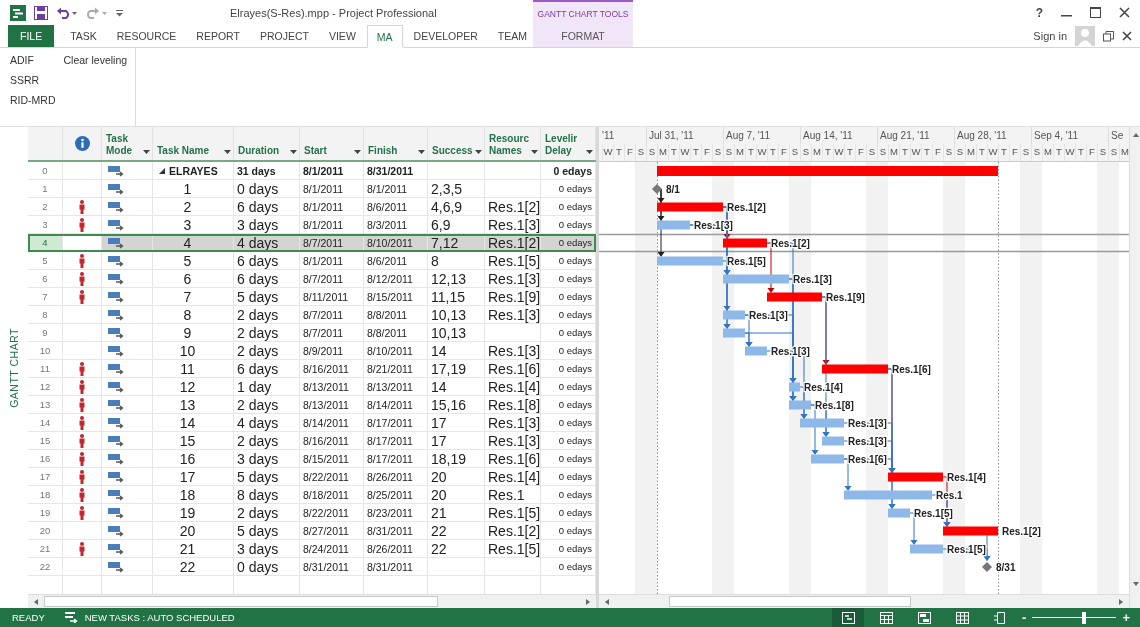 Image resolution: width=1140 pixels, height=627 pixels. I want to click on task-row: 6 6 6 days 8/7/2011 8/12/2011 12,13 Res.1[3] 0 edays, so click(312, 279).